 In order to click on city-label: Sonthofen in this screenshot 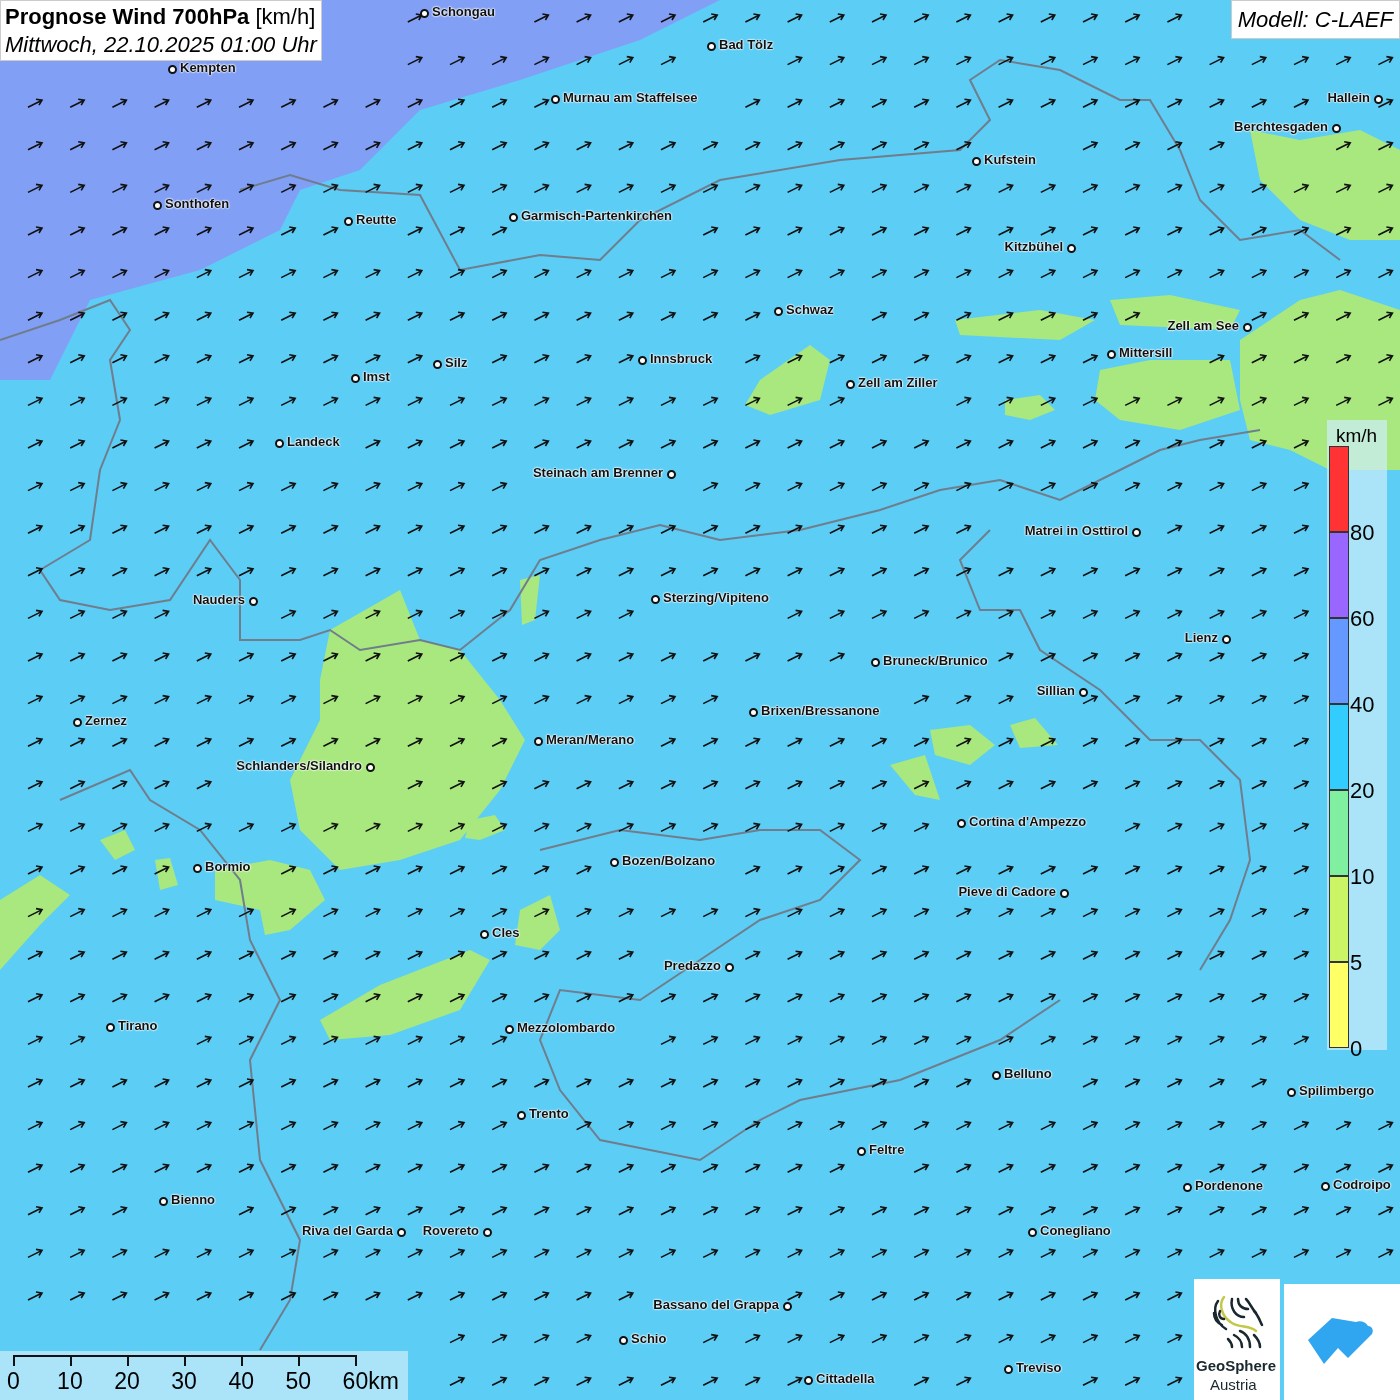, I will do `click(197, 203)`.